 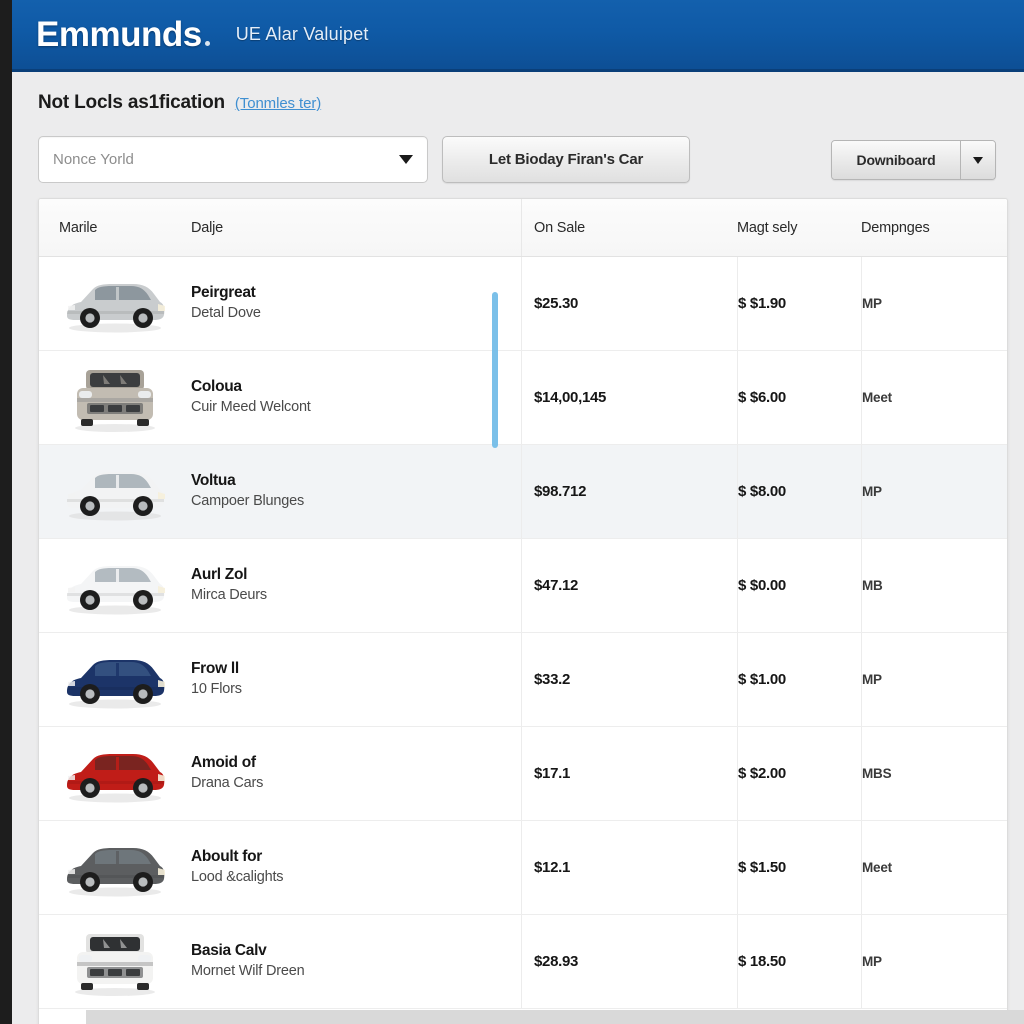 I want to click on vehicle-name-cell: Basia Calv Mornet Wilf Dreen, so click(x=356, y=961).